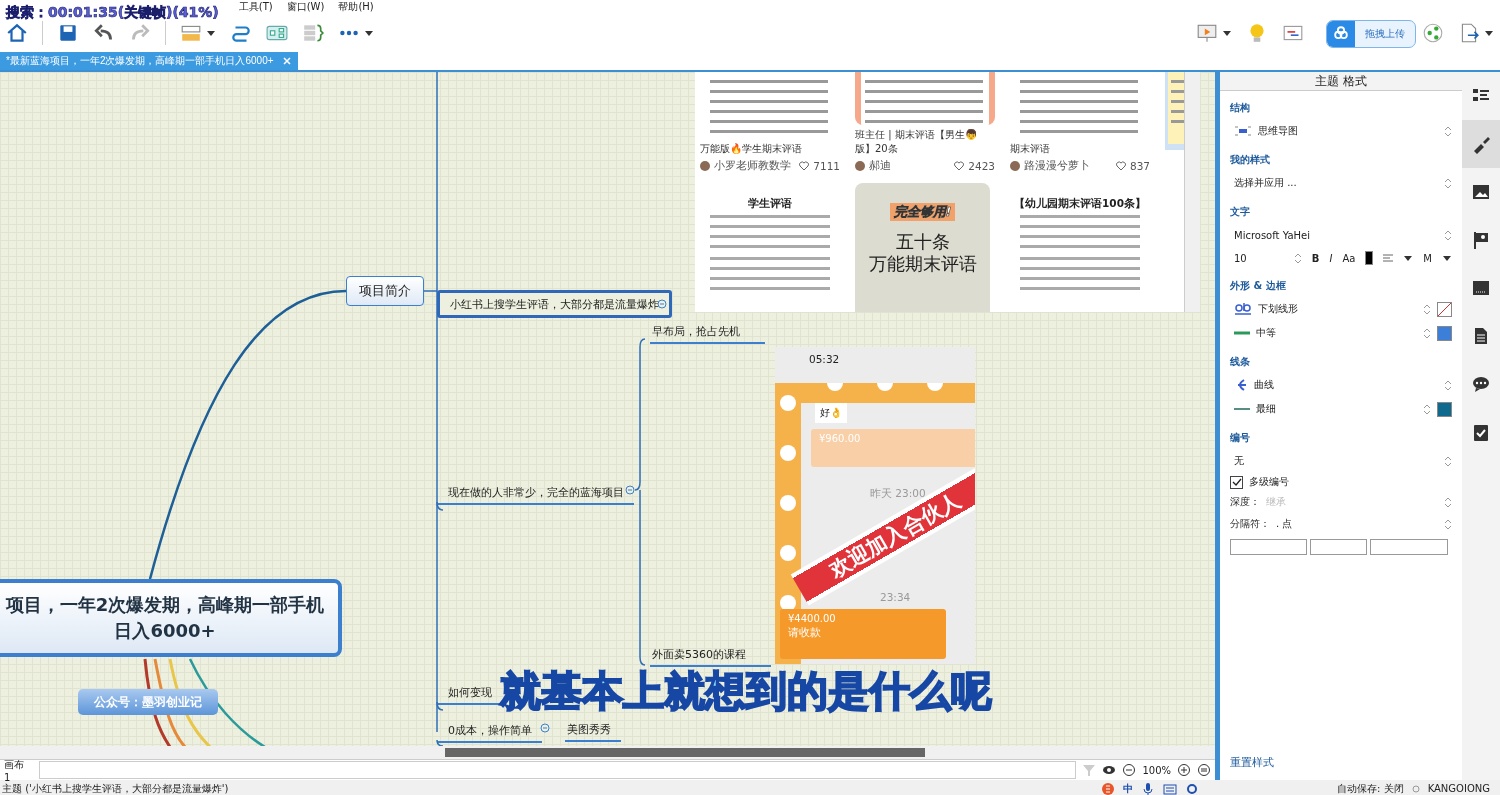  Describe the element at coordinates (1240, 362) in the screenshot. I see `section-heading: 线条` at that location.